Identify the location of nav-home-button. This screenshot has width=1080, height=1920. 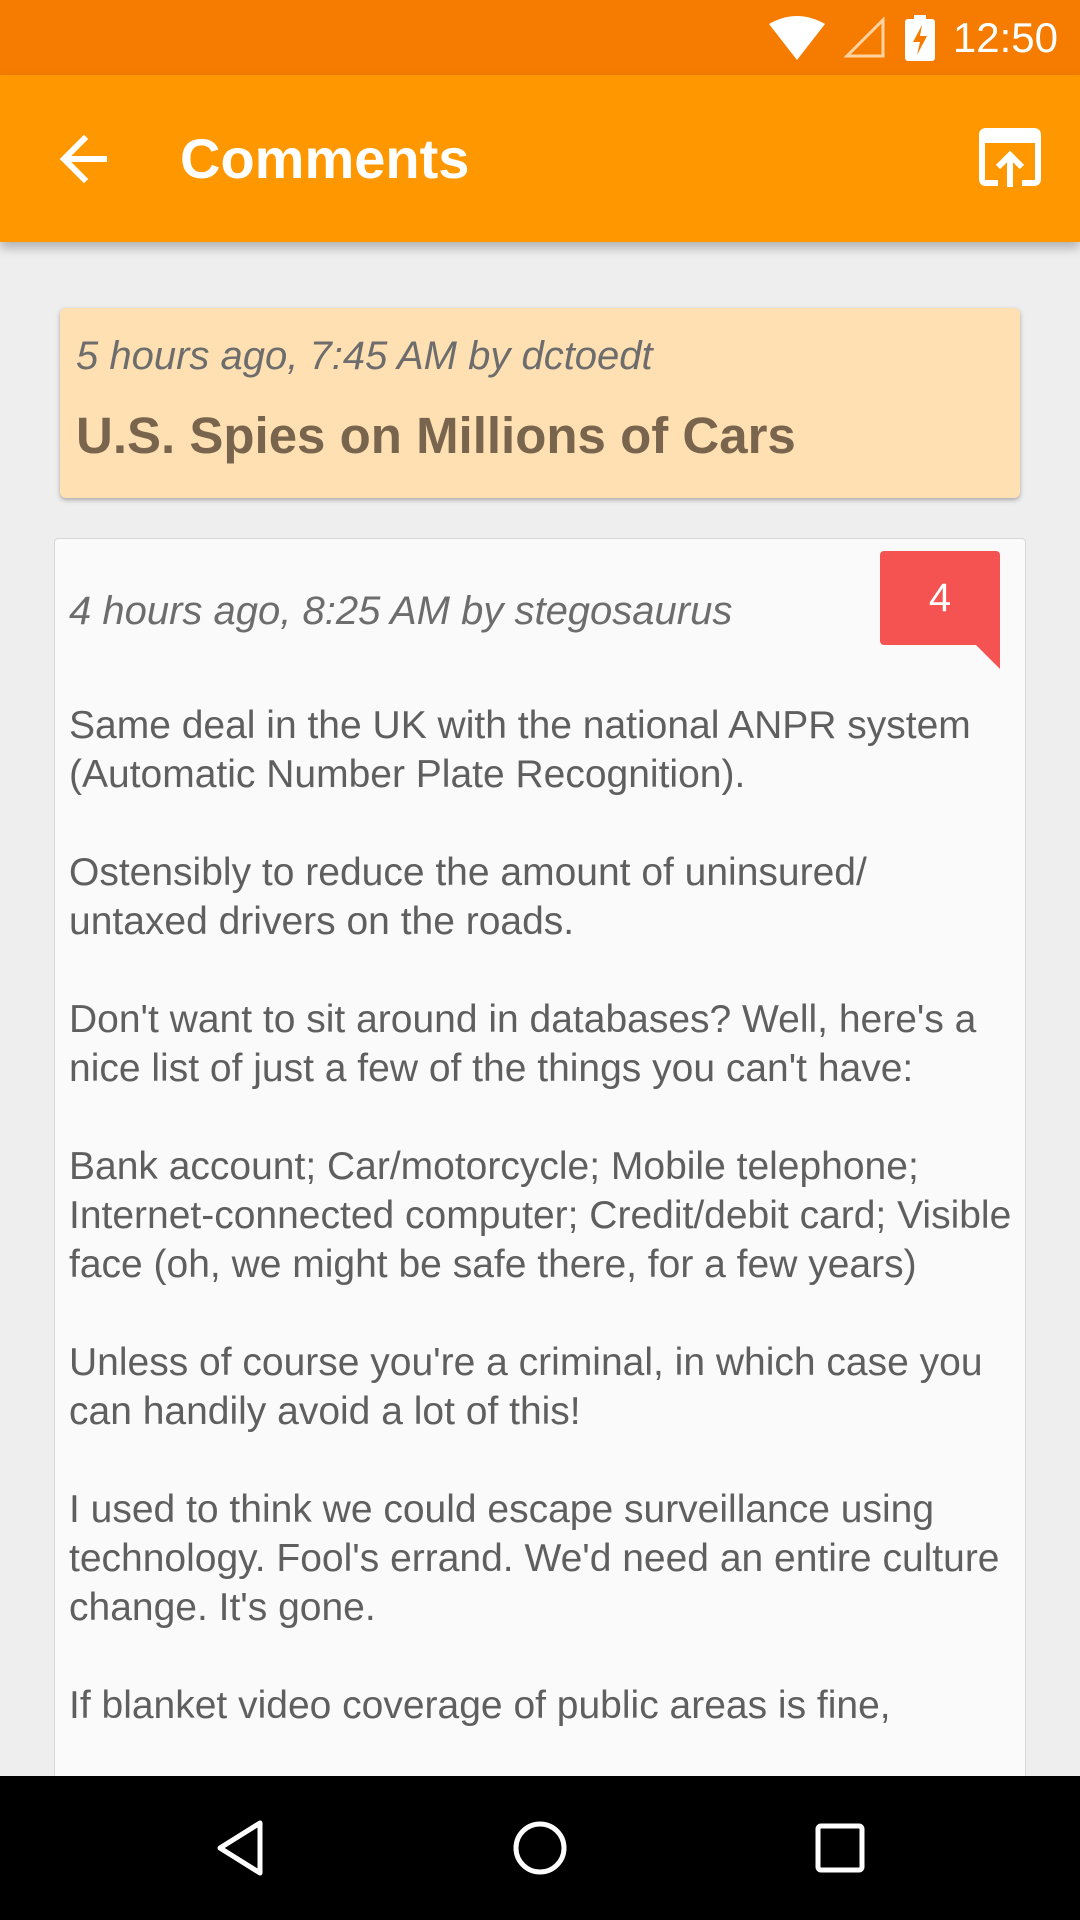
(540, 1848).